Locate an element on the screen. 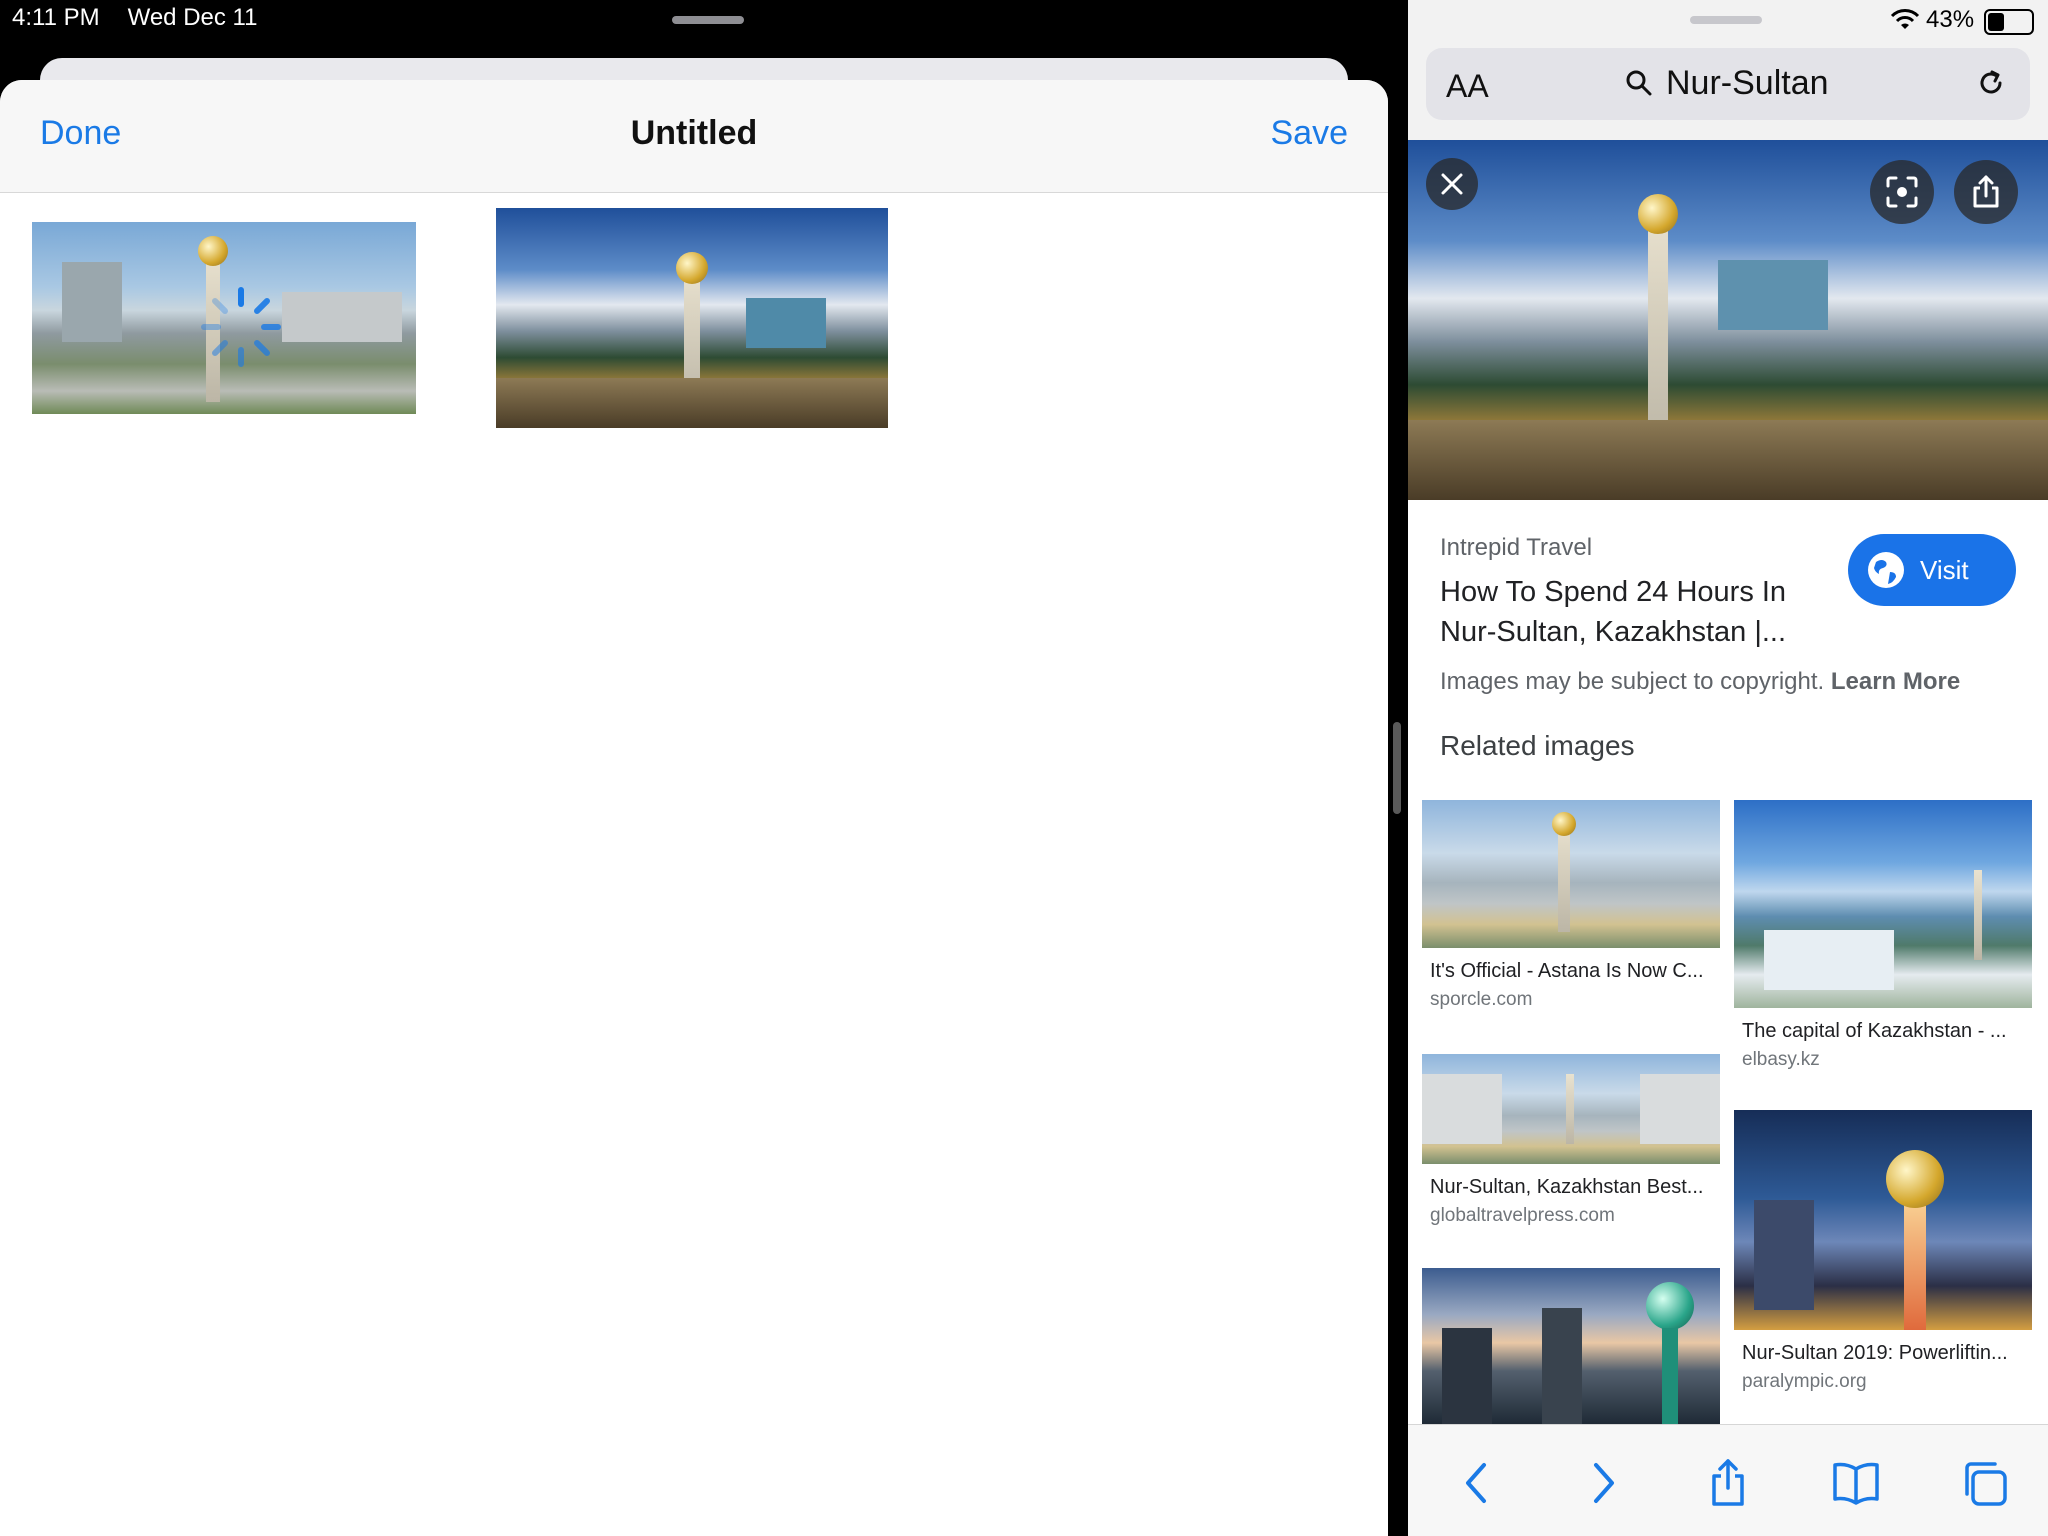 The height and width of the screenshot is (1536, 2048). share-image-button is located at coordinates (1986, 192).